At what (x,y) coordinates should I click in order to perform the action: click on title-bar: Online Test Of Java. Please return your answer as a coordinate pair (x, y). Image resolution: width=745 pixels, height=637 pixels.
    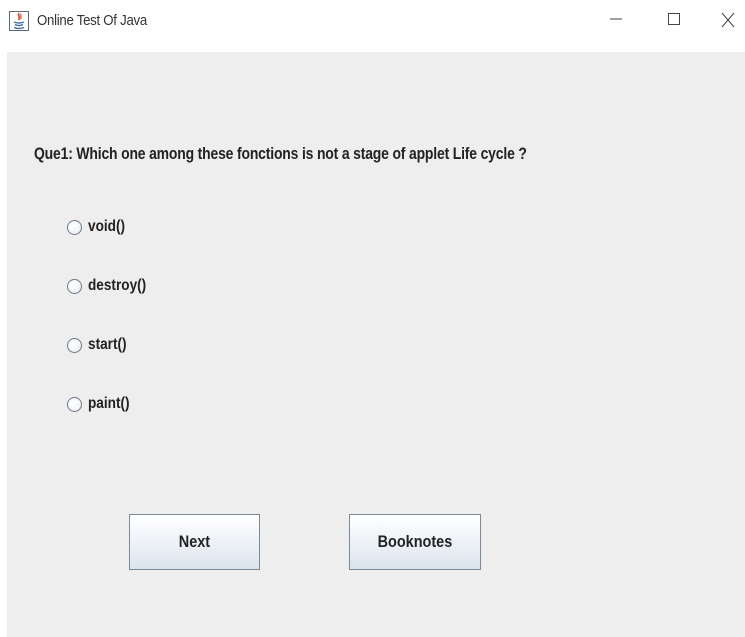
    Looking at the image, I should click on (372, 26).